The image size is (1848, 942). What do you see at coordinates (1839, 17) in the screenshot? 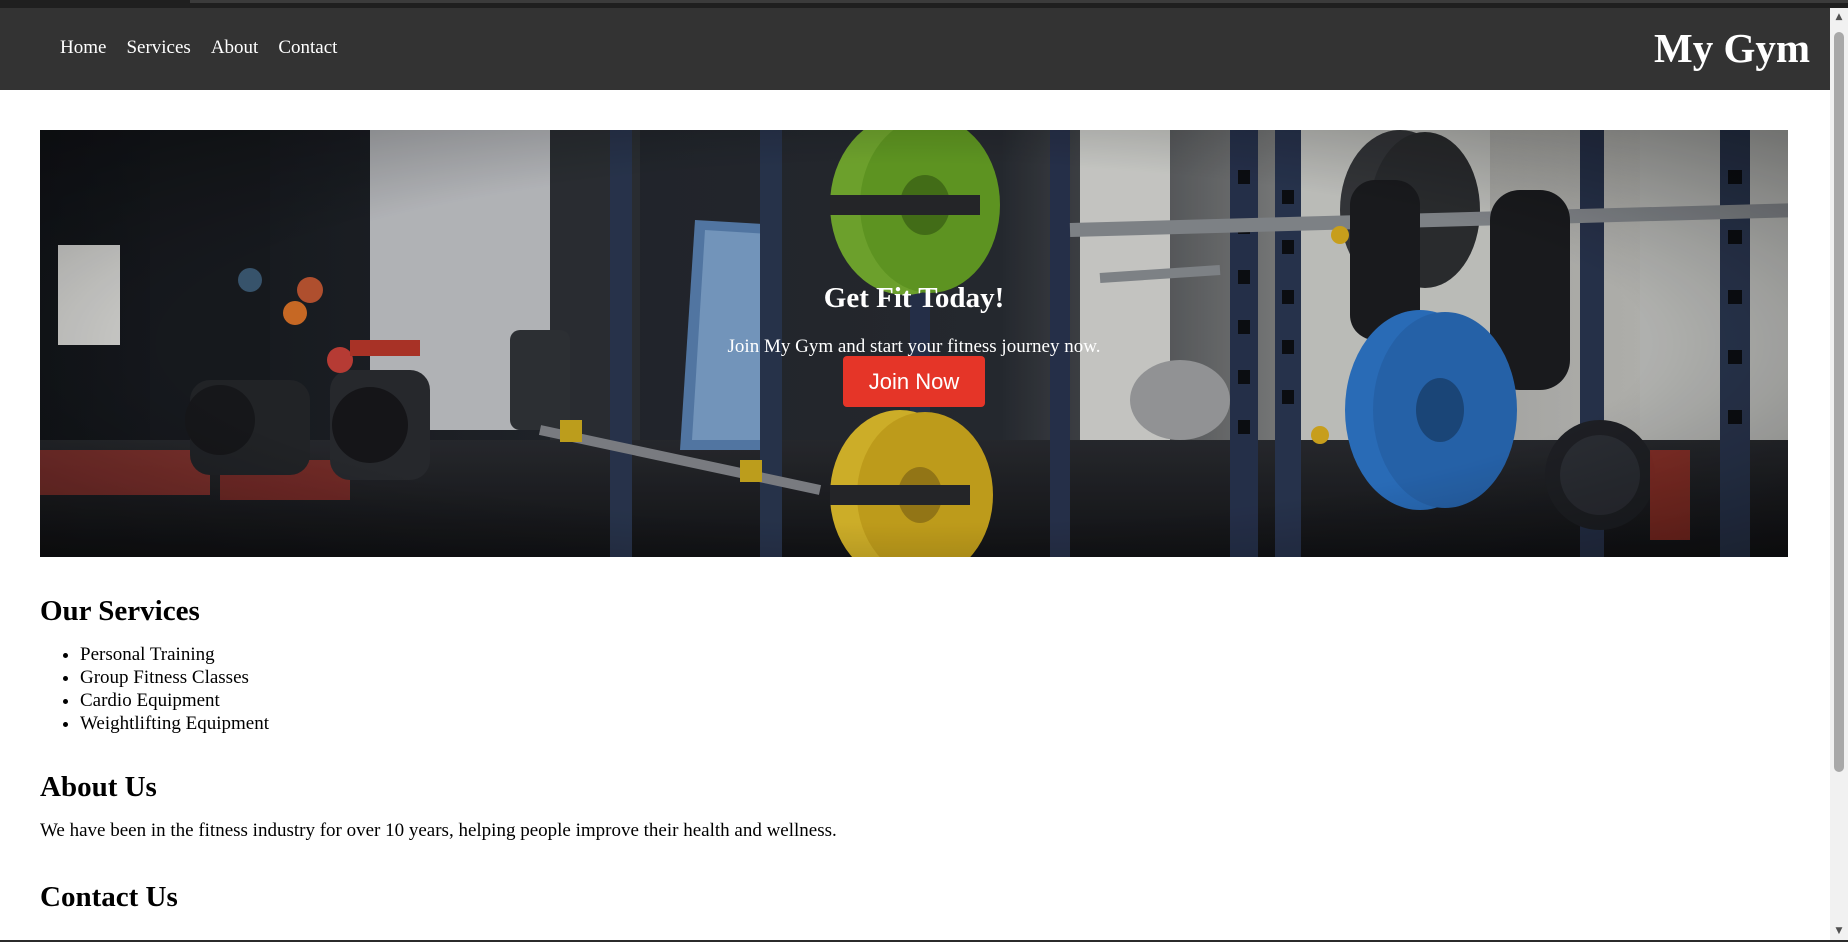
I see `scroll-up-arrow-icon: ▲` at bounding box center [1839, 17].